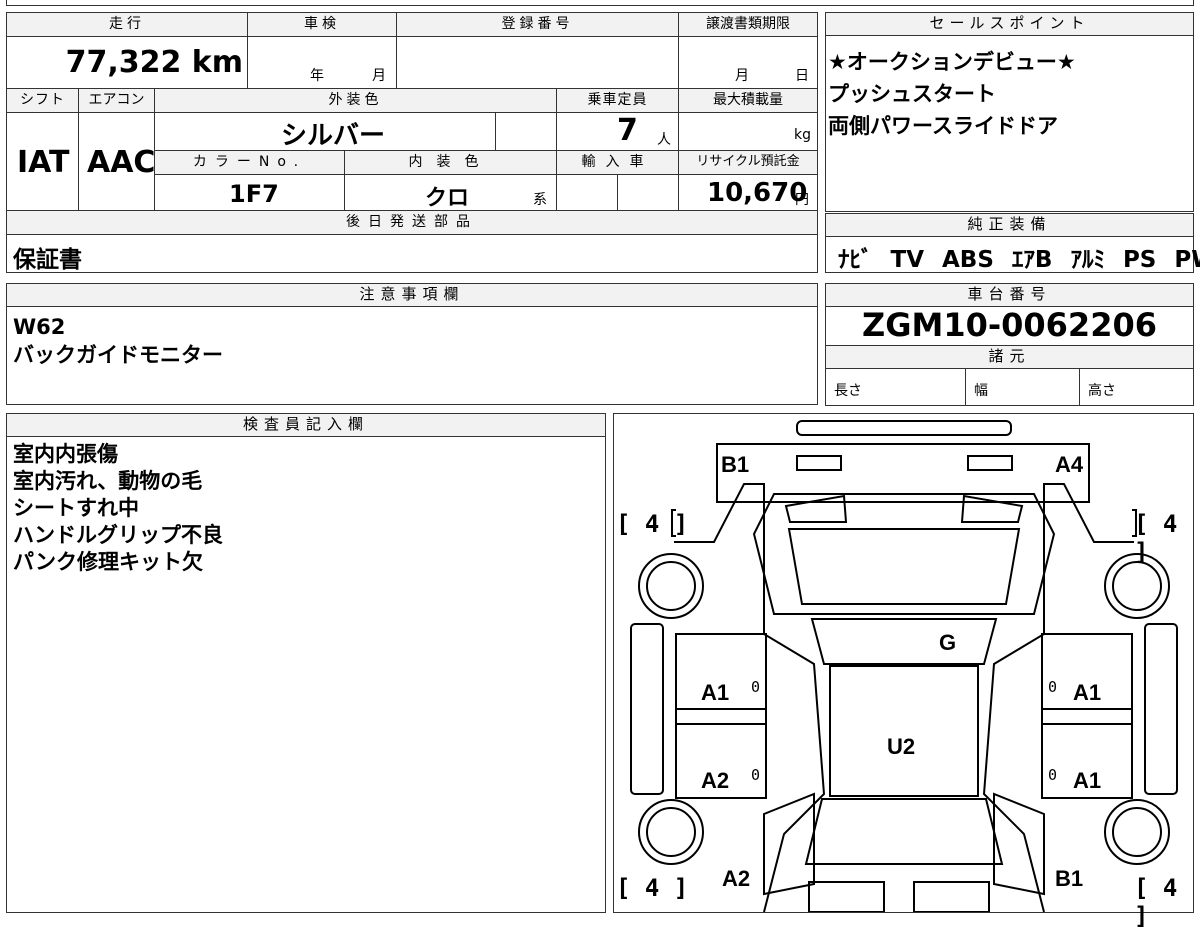 This screenshot has width=1200, height=930. What do you see at coordinates (121, 162) in the screenshot?
I see `aircon-value: AAC` at bounding box center [121, 162].